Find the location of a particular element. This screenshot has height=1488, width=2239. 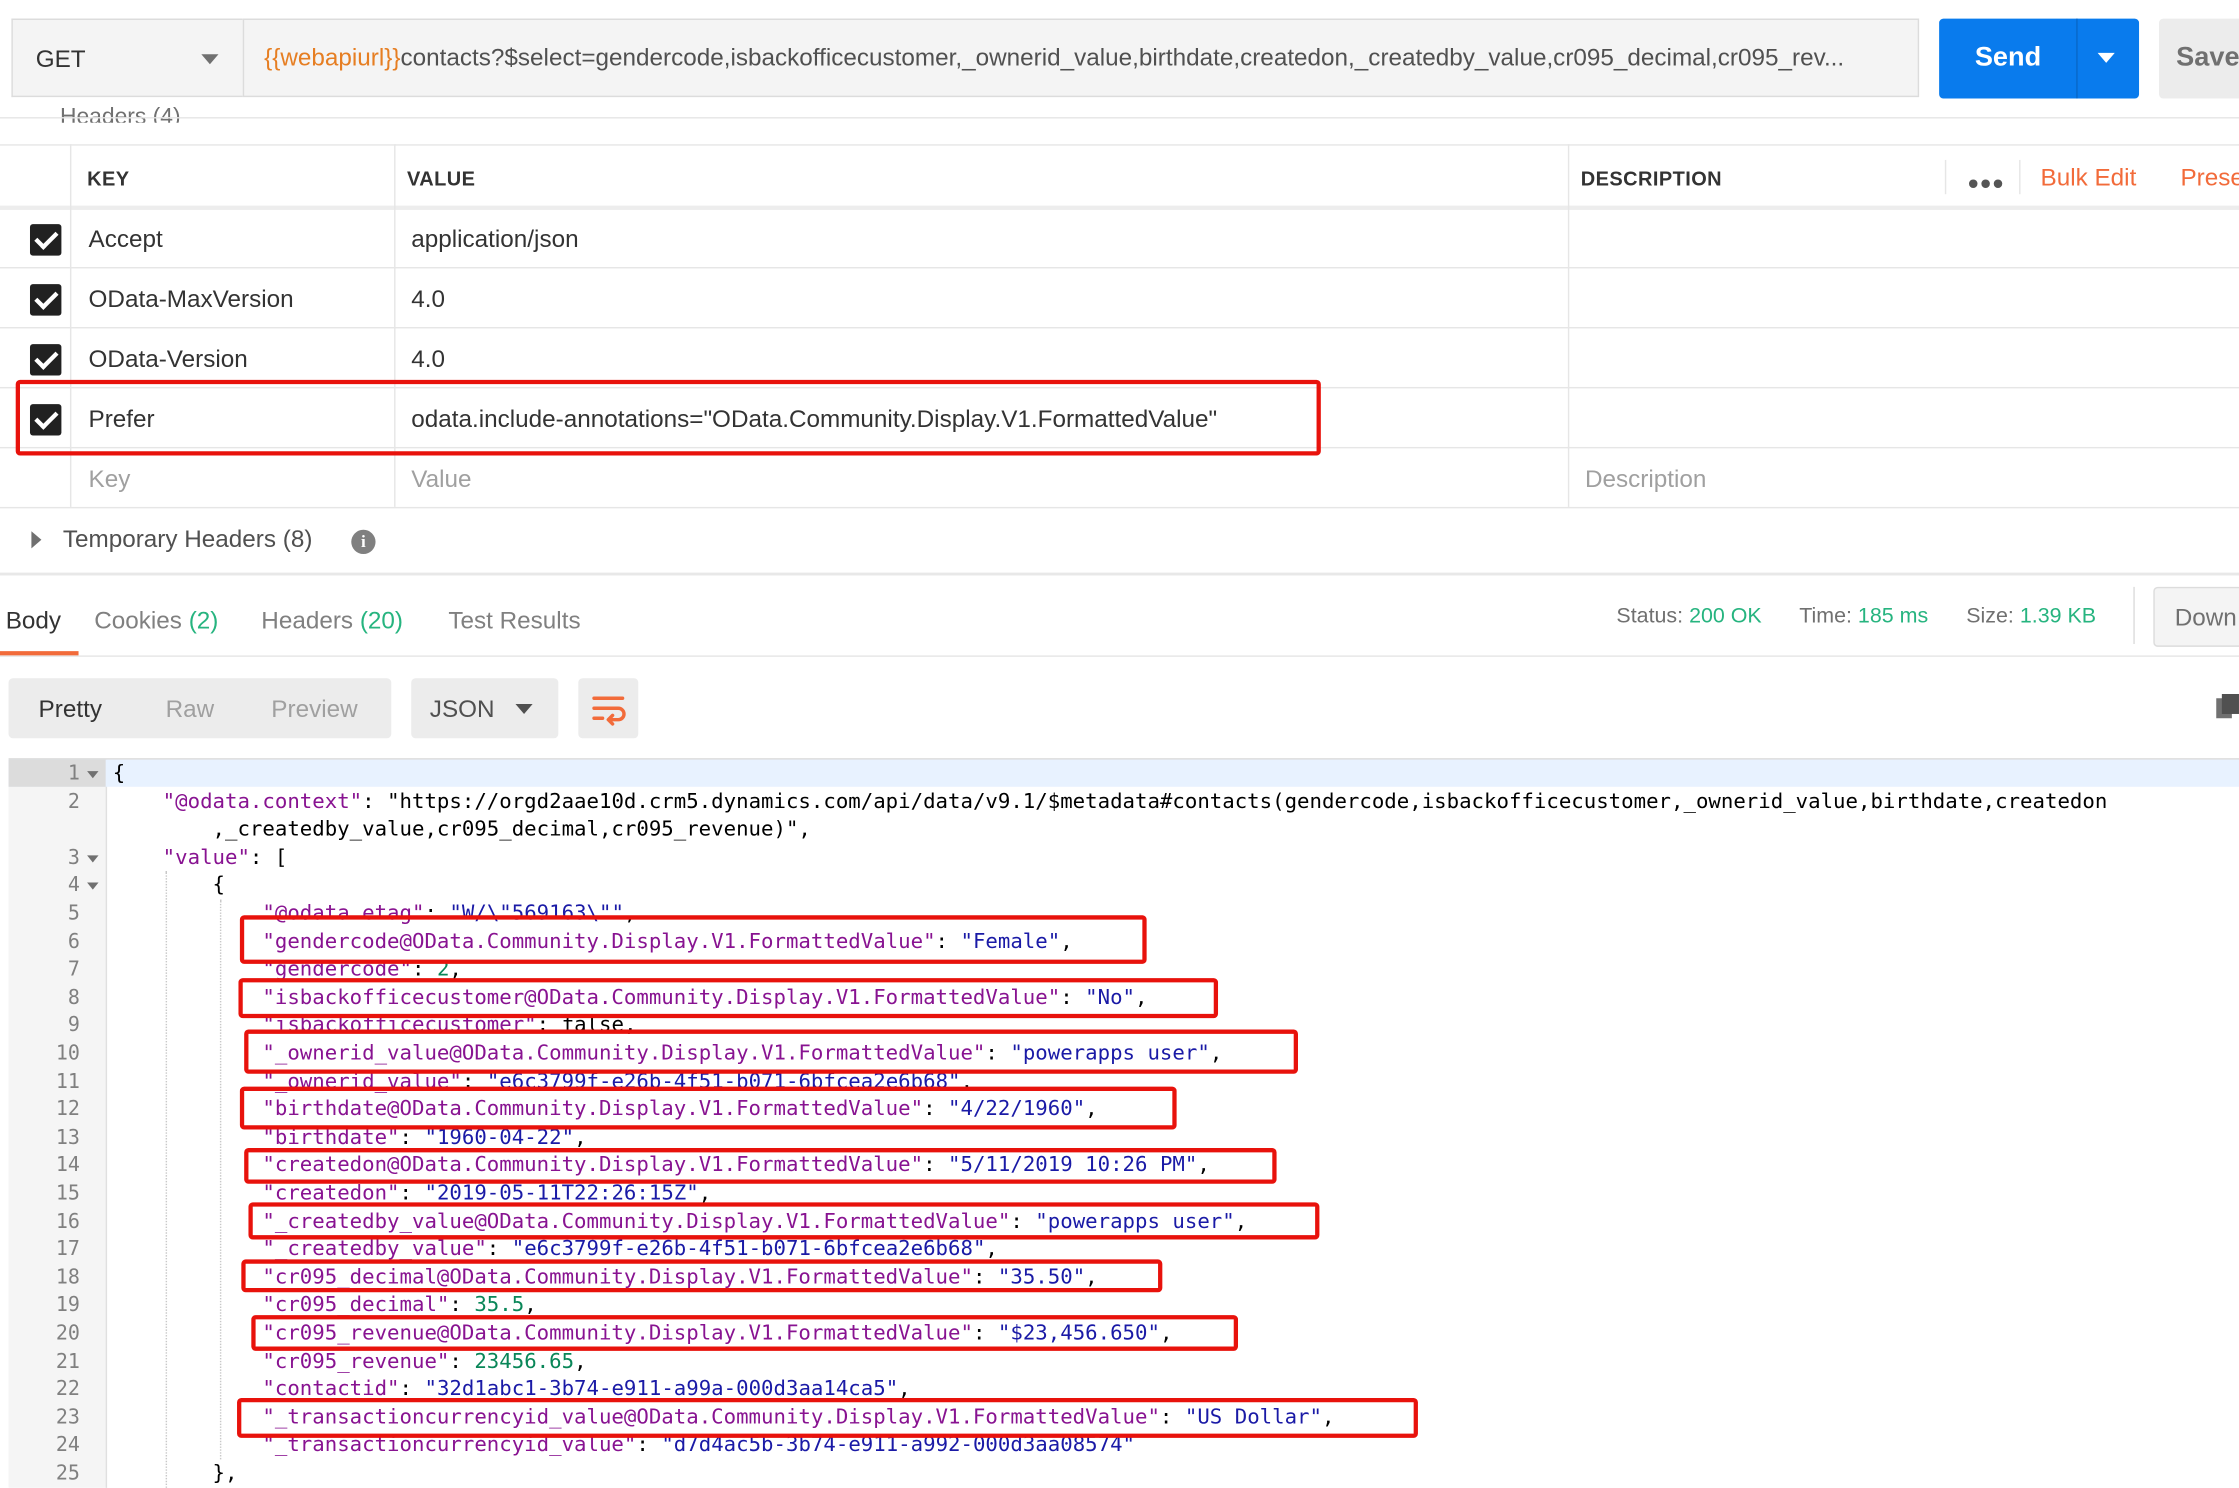

size-value: 1.39 KB is located at coordinates (2058, 616).